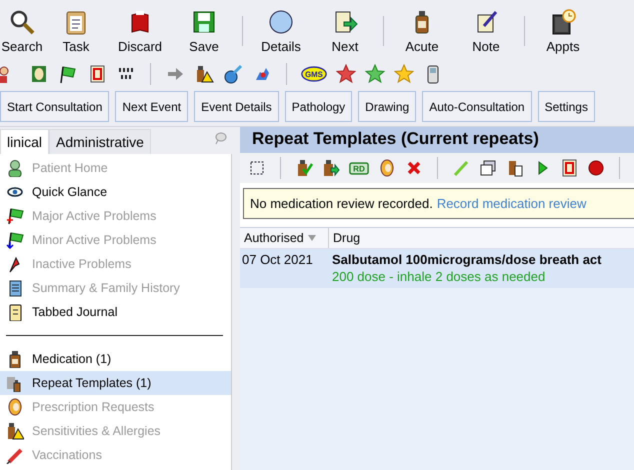  Describe the element at coordinates (82, 264) in the screenshot. I see `sidebar-item-label: Inactive Problems` at that location.